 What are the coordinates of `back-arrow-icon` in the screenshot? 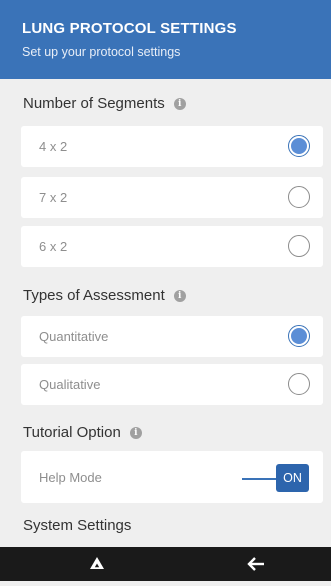 It's located at (255, 564).